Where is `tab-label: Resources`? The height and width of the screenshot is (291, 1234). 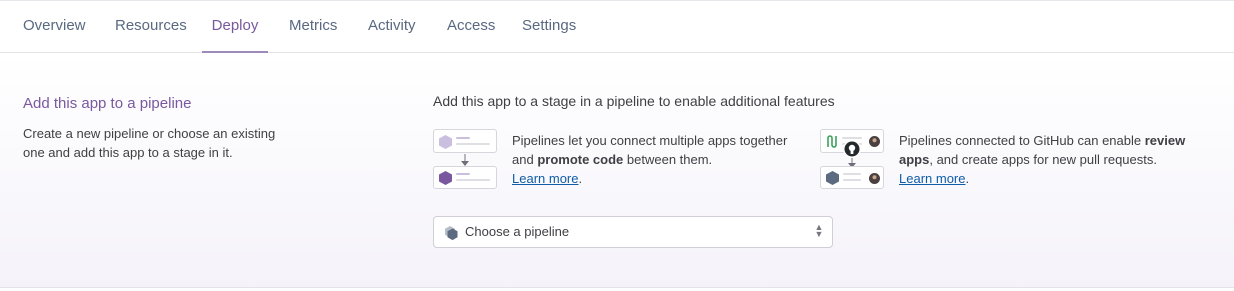 tab-label: Resources is located at coordinates (151, 25).